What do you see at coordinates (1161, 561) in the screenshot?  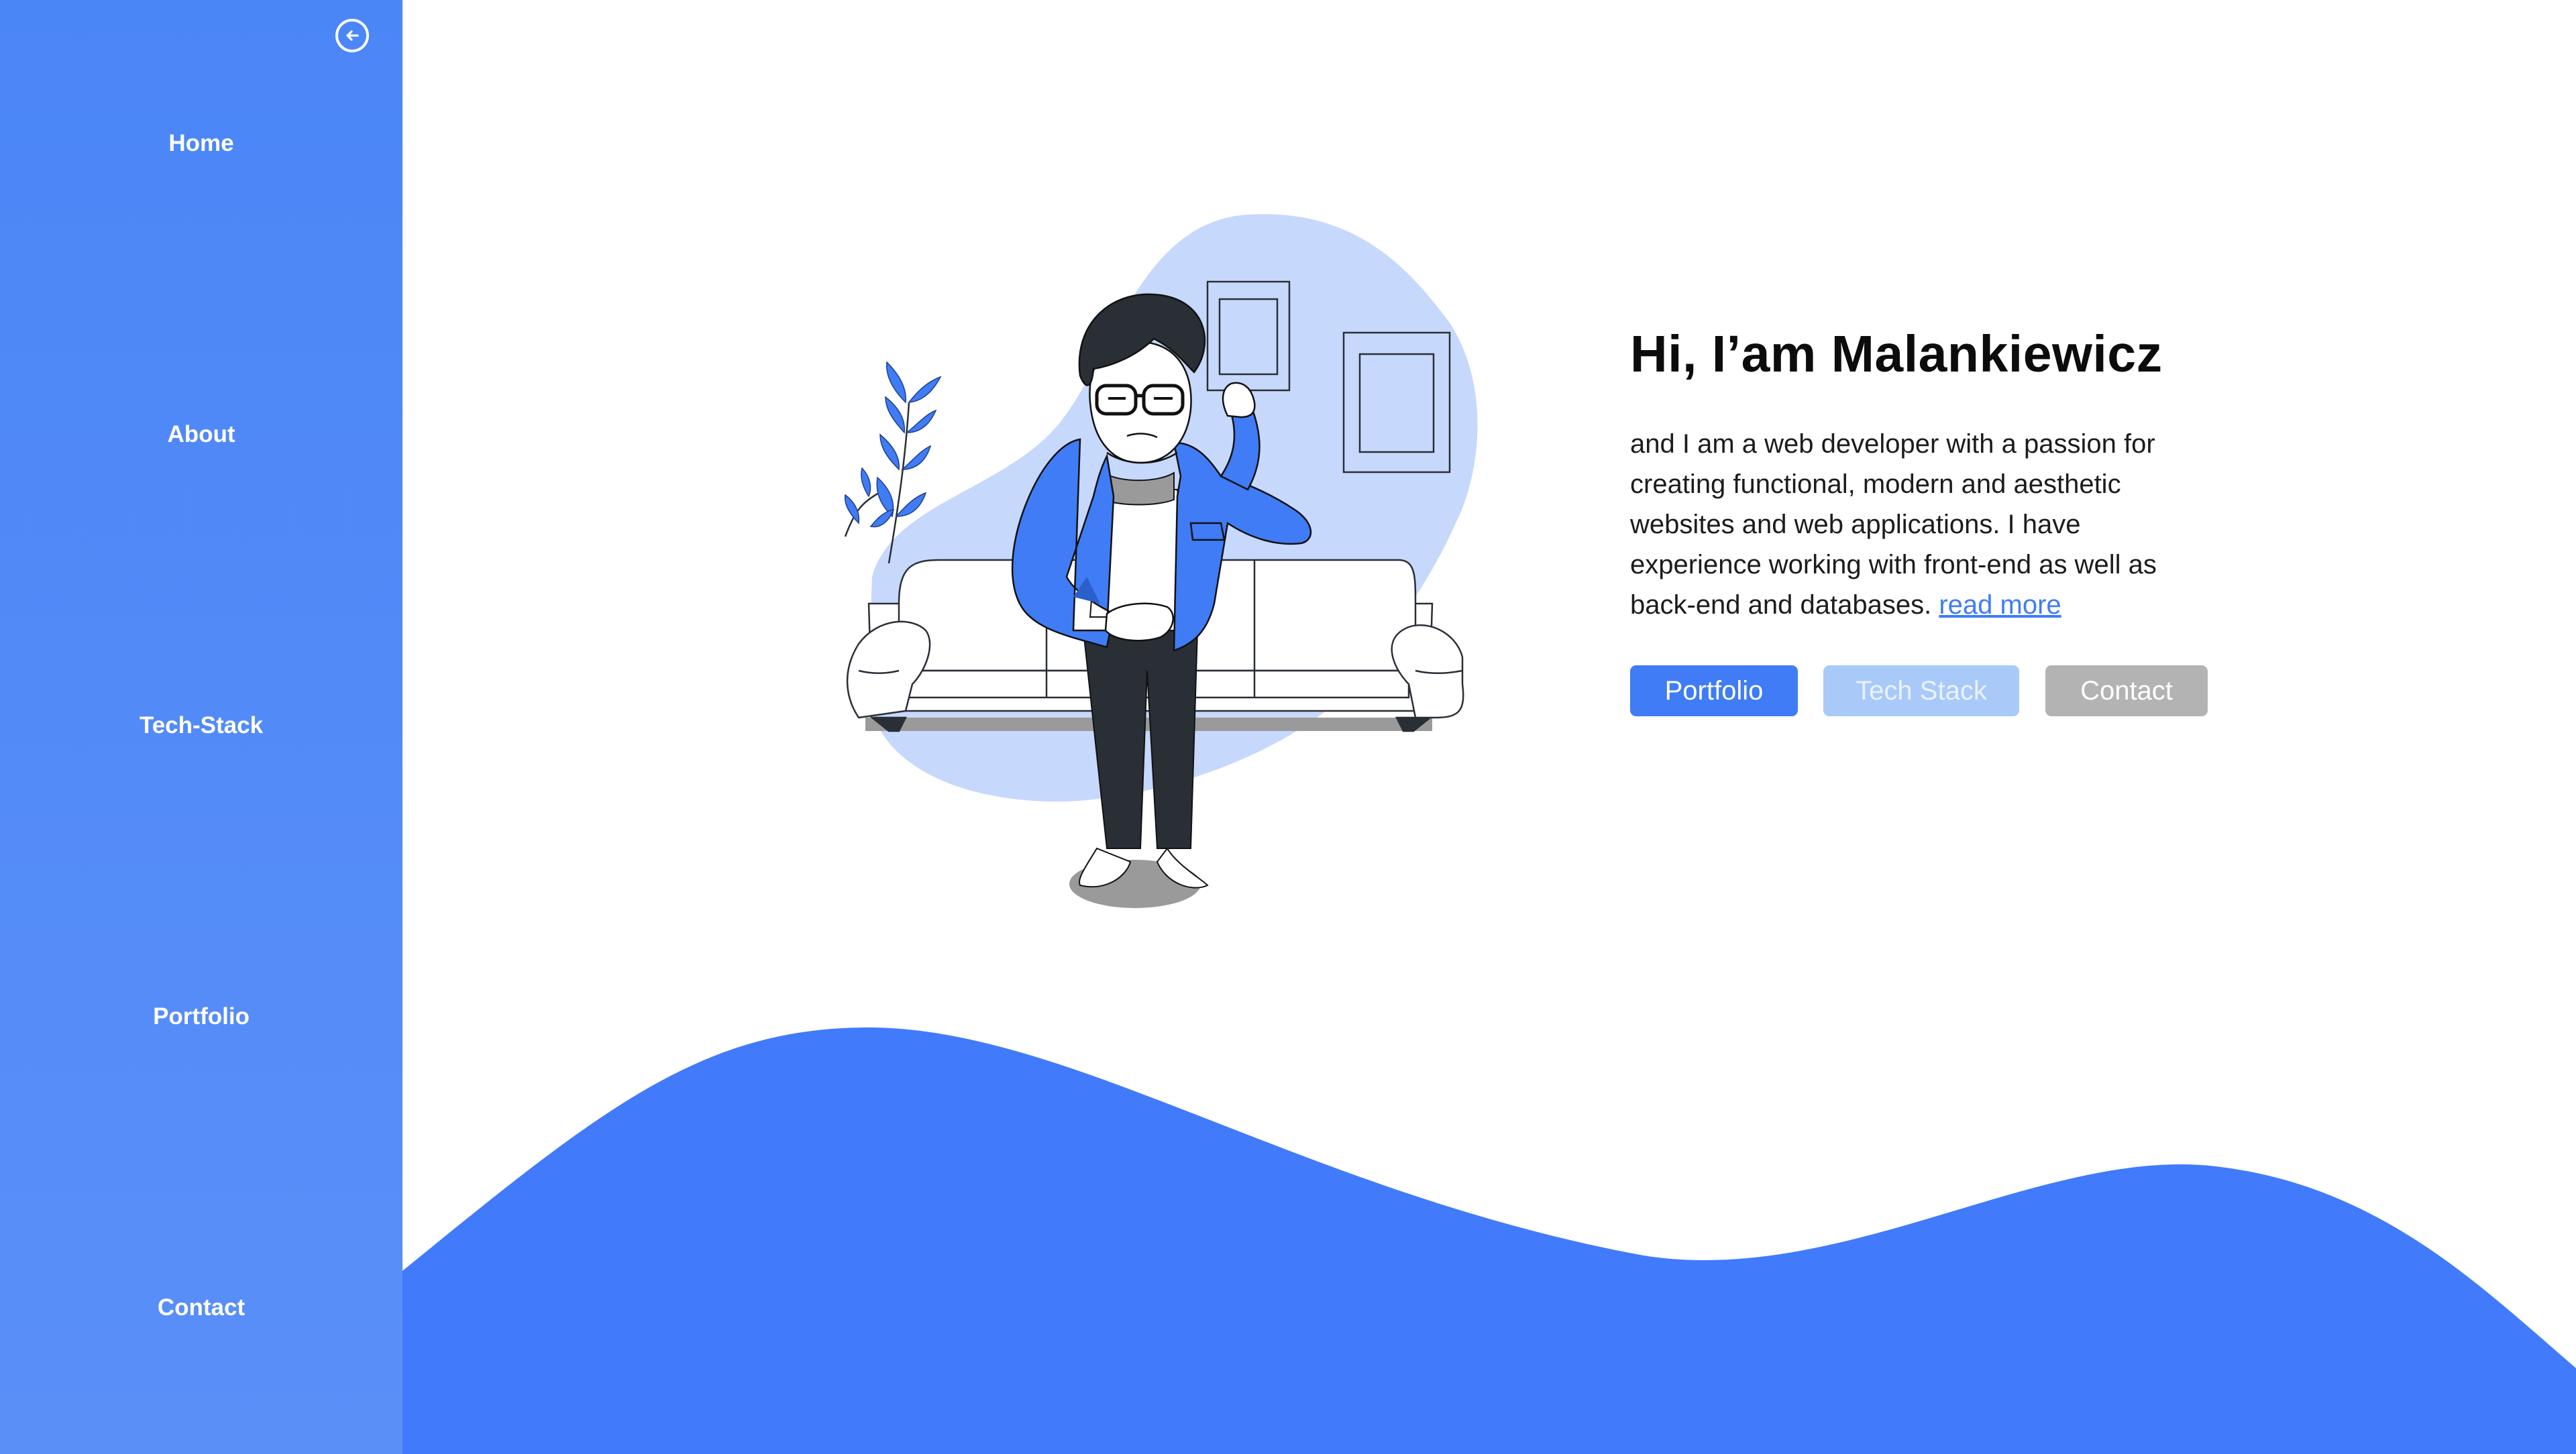 I see `developer-illustration` at bounding box center [1161, 561].